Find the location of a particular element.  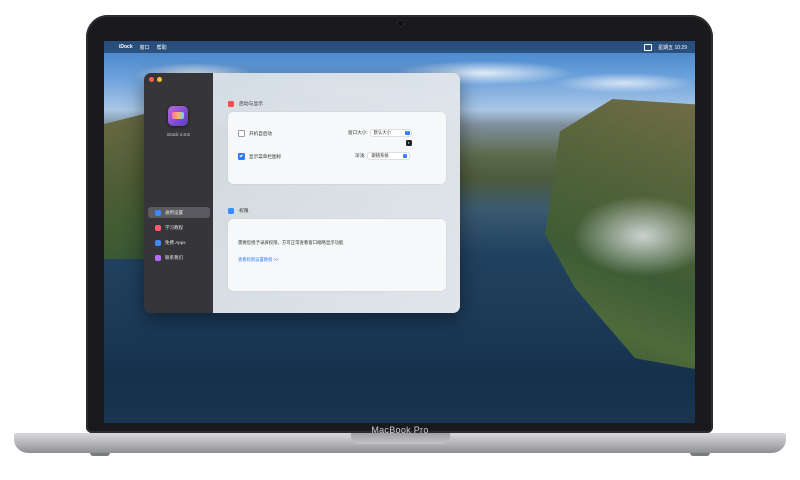

show-menubar-icon-checkbox is located at coordinates (241, 156).